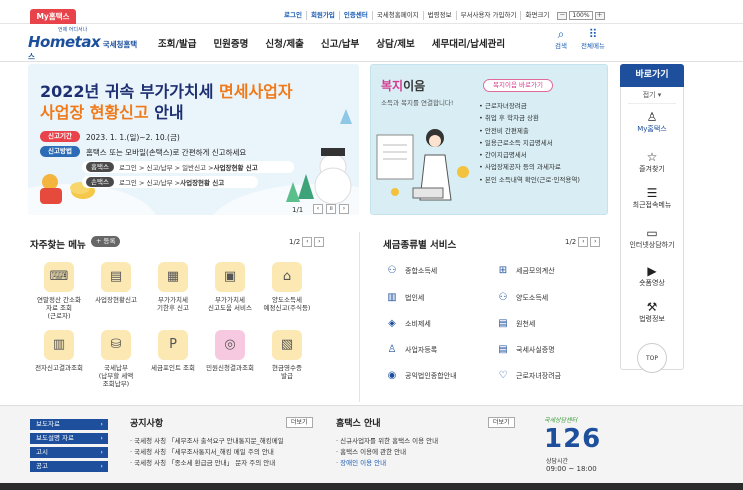  Describe the element at coordinates (230, 43) in the screenshot. I see `nav-civil-certificate: 민원증명` at that location.